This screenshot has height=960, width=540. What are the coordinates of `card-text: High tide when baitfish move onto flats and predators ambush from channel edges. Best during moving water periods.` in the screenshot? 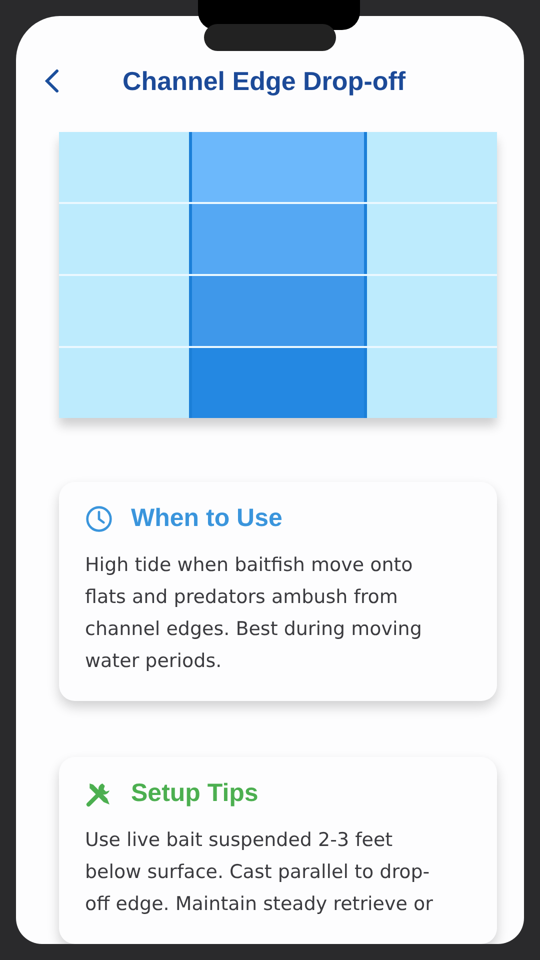 It's located at (254, 613).